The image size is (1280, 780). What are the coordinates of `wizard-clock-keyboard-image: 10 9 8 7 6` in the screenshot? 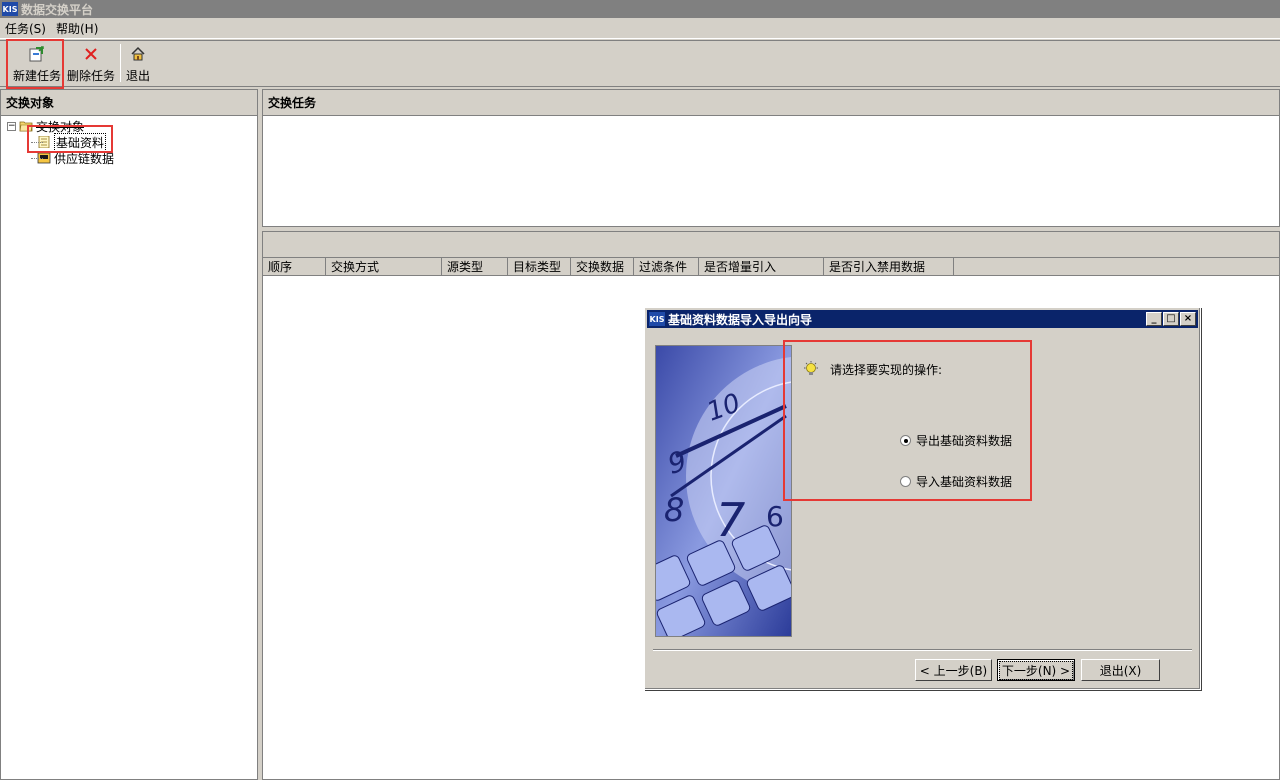 It's located at (723, 491).